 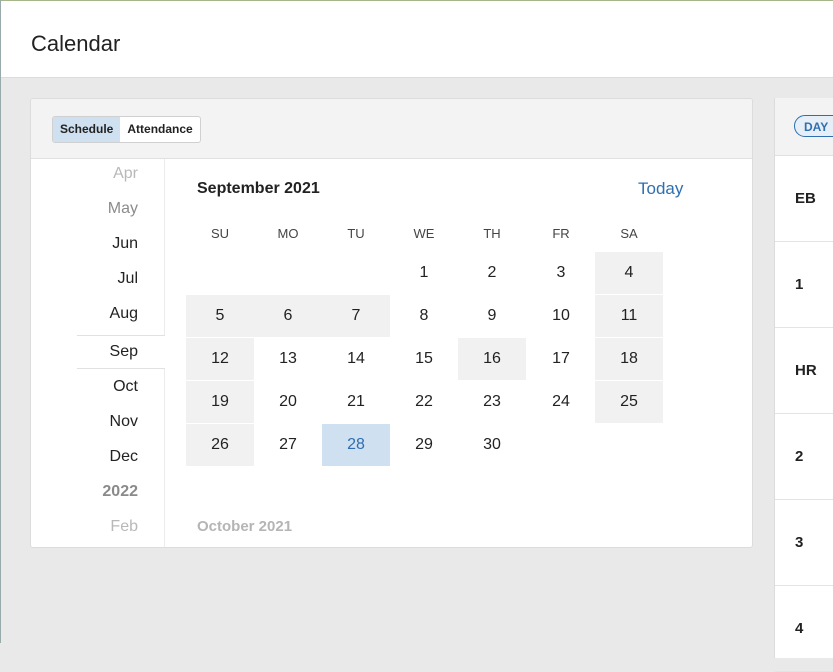 What do you see at coordinates (561, 316) in the screenshot?
I see `calendar-day: 10` at bounding box center [561, 316].